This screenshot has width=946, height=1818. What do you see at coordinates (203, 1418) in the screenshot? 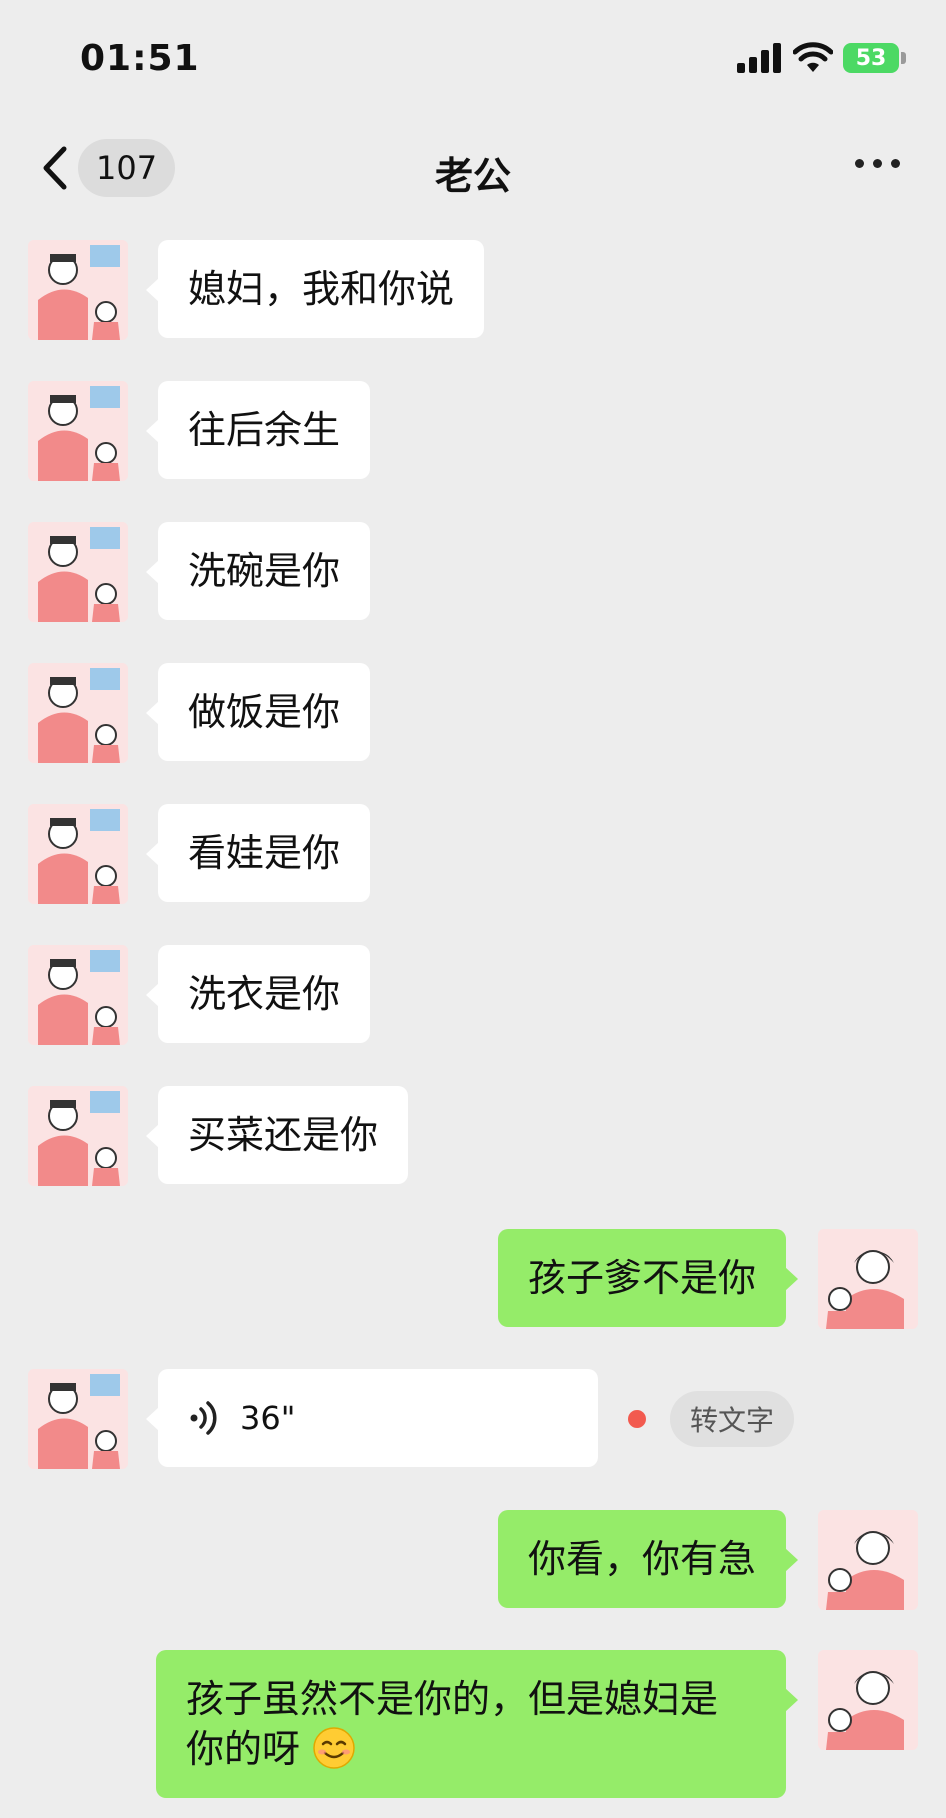
I see `voice-wave-icon` at bounding box center [203, 1418].